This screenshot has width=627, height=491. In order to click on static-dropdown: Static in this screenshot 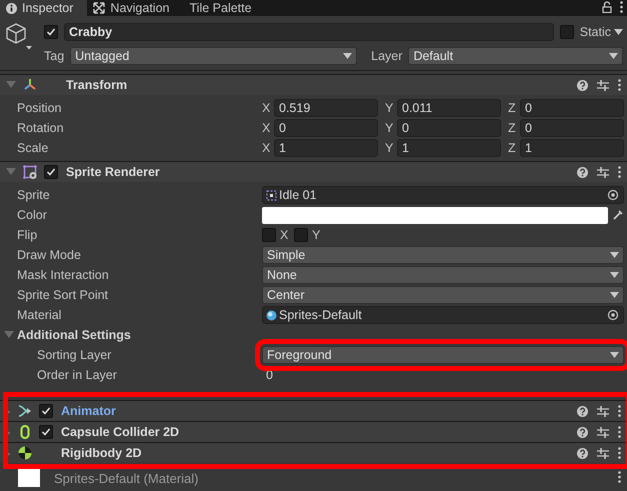, I will do `click(601, 32)`.